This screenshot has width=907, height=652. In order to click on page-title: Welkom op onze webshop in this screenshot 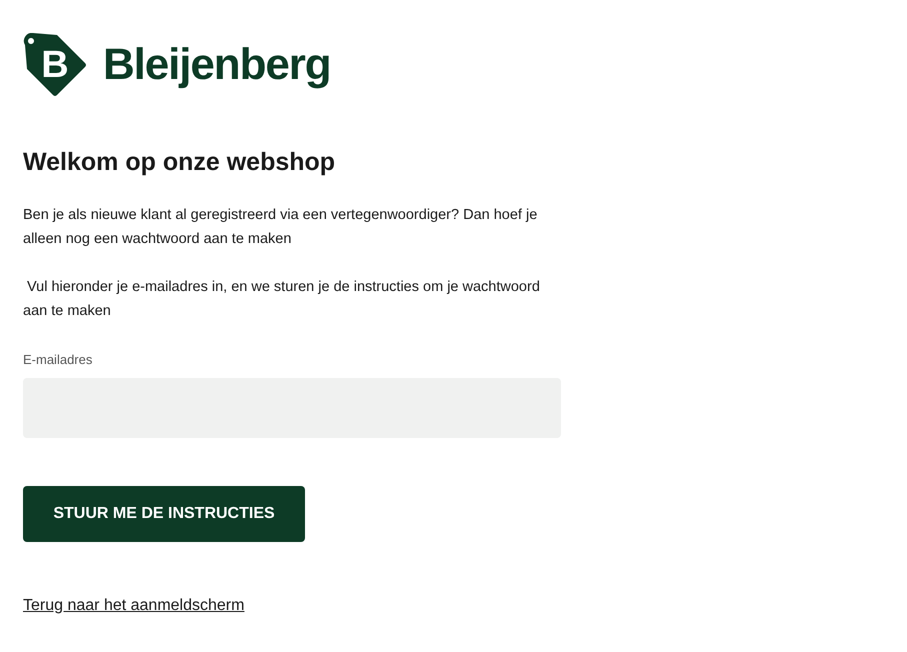, I will do `click(179, 162)`.